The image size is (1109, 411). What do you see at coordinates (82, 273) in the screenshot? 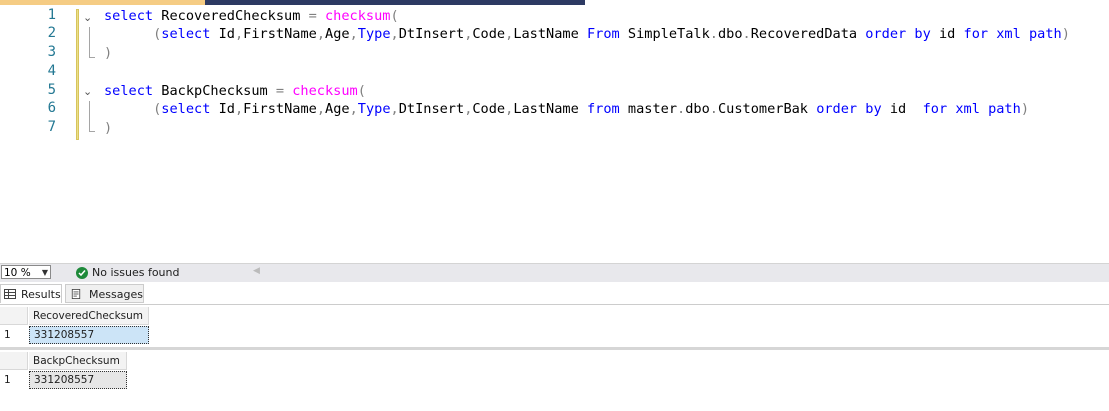
I see `check-circle-icon` at bounding box center [82, 273].